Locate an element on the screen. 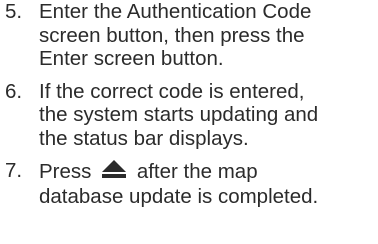 Image resolution: width=378 pixels, height=244 pixels. step-number: 5. is located at coordinates (14, 11).